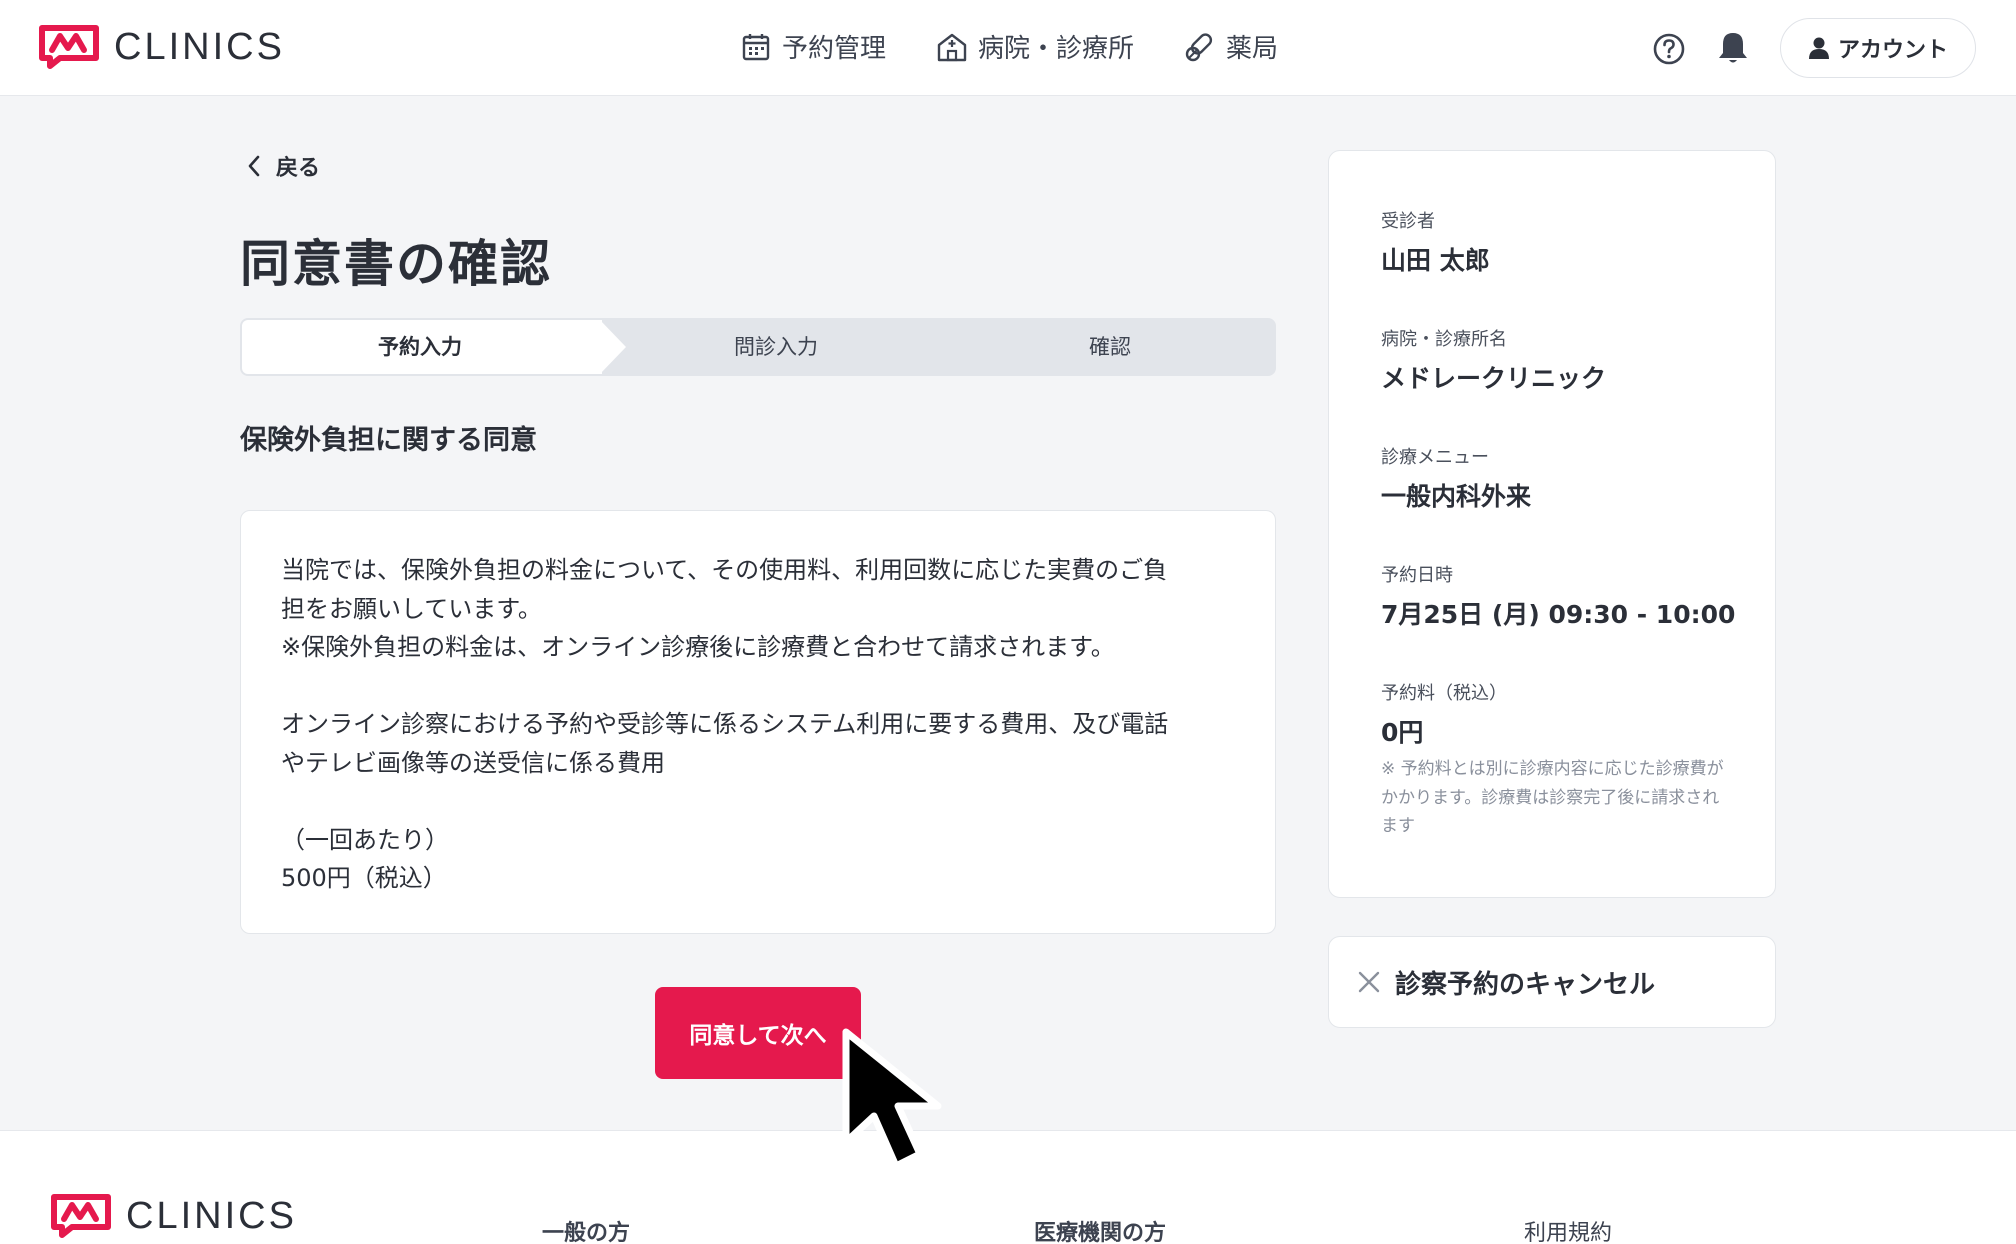  I want to click on summary-value: 7月25日 (月) 09:30 - 10:00, so click(1558, 614).